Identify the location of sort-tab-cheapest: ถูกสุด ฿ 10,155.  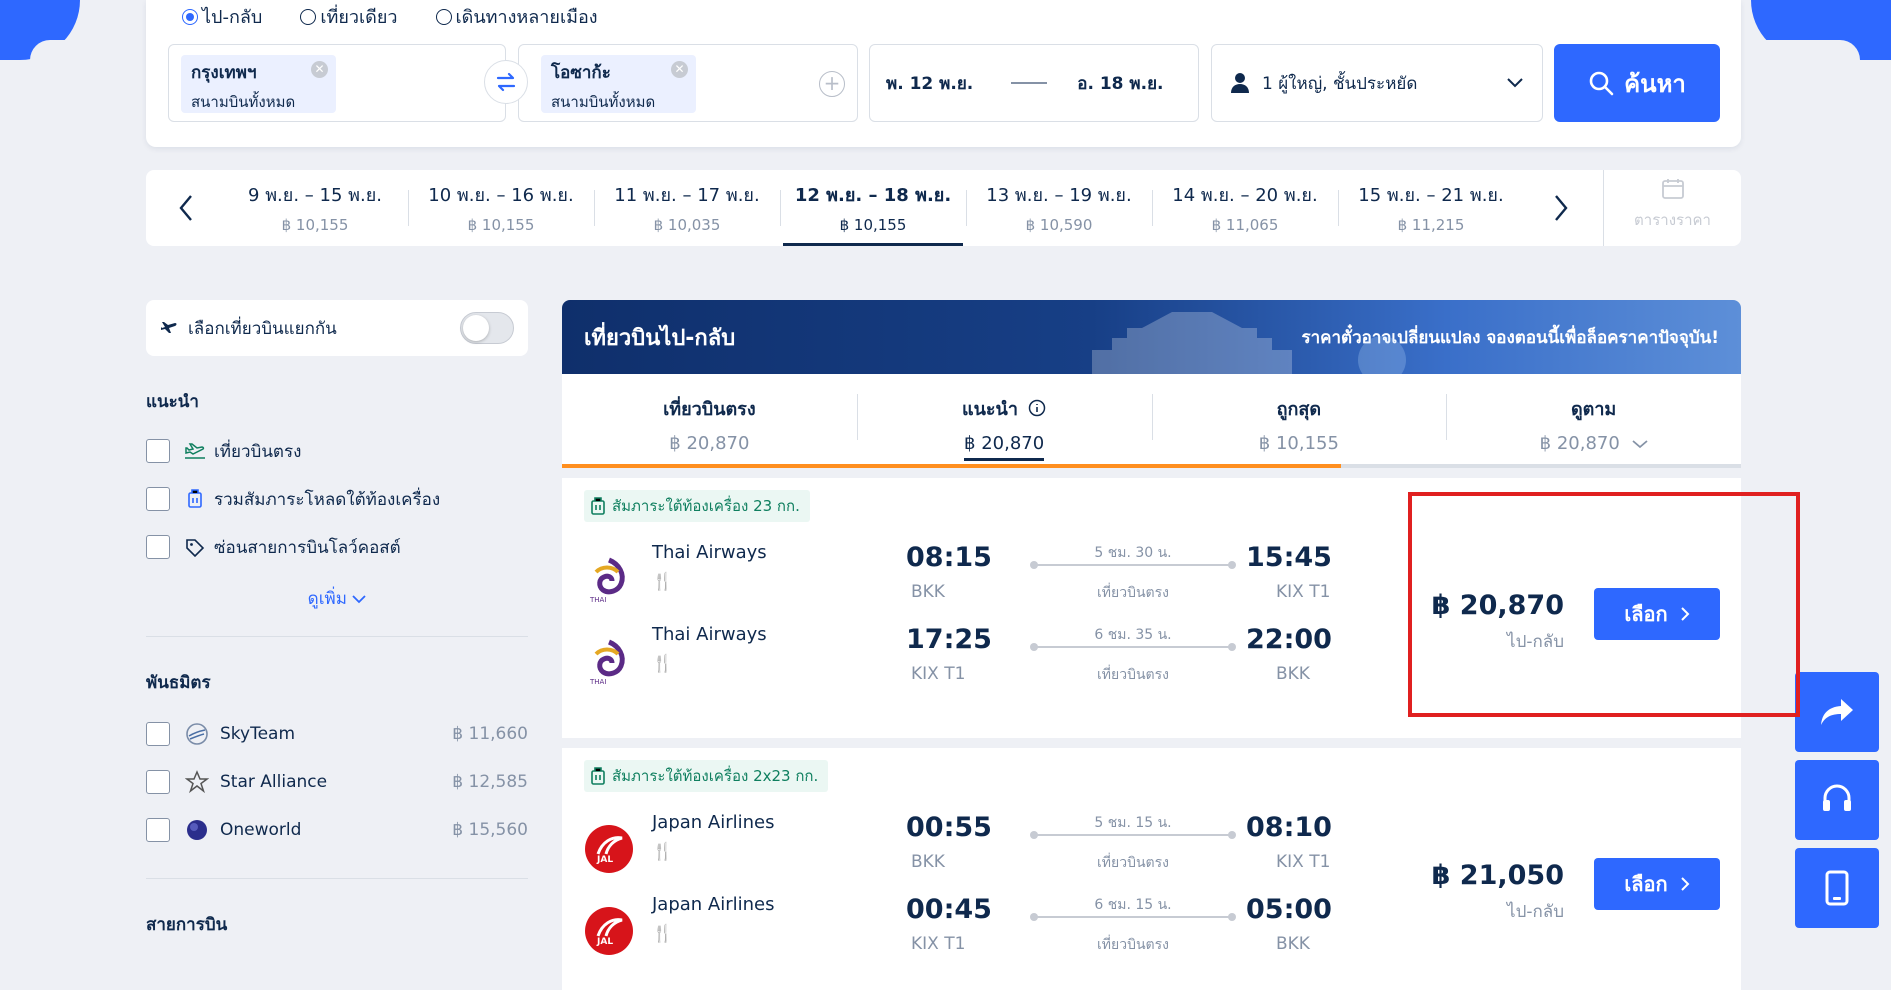
(1299, 421).